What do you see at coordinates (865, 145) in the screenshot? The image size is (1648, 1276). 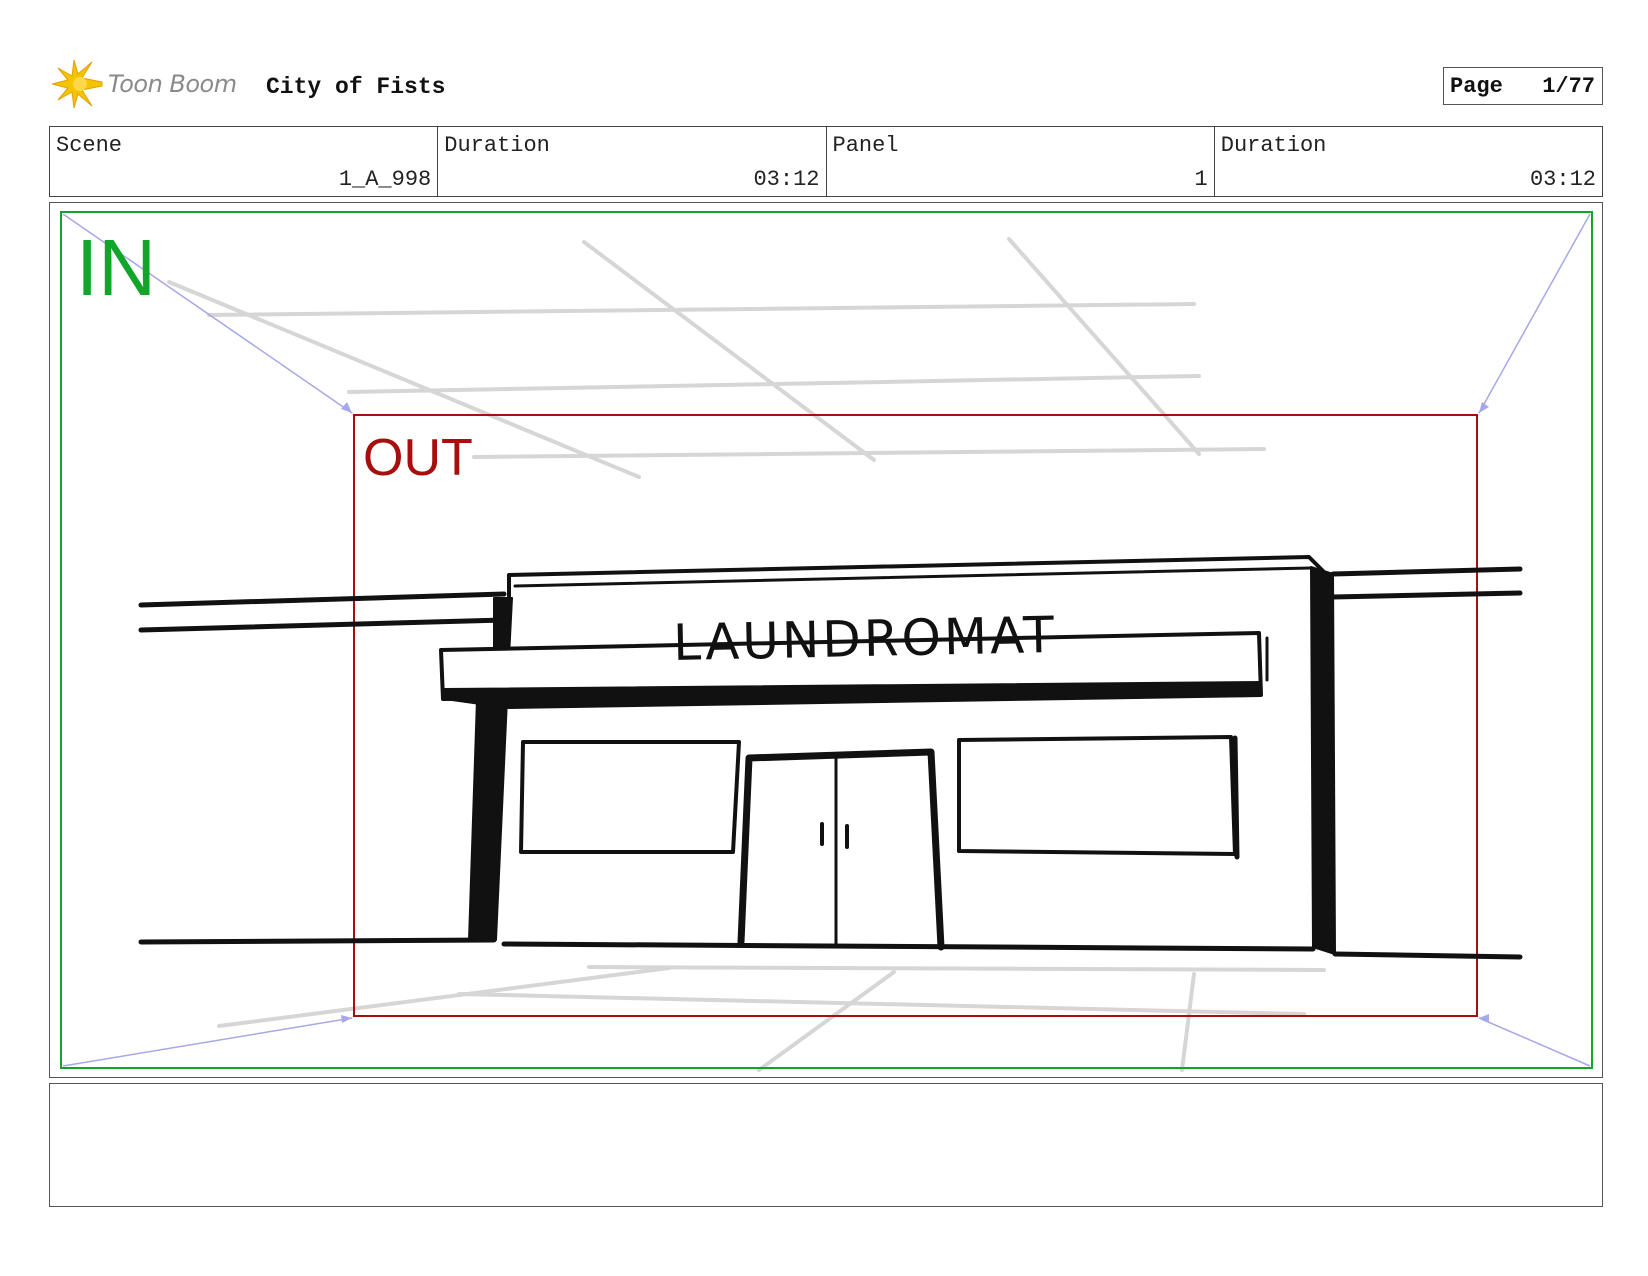 I see `panel-label: Panel` at bounding box center [865, 145].